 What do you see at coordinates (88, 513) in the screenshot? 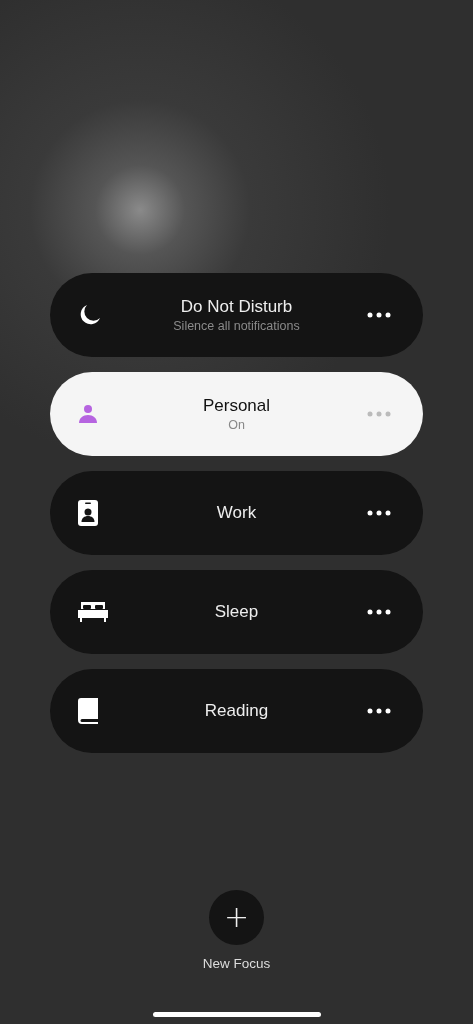
I see `id-badge-icon` at bounding box center [88, 513].